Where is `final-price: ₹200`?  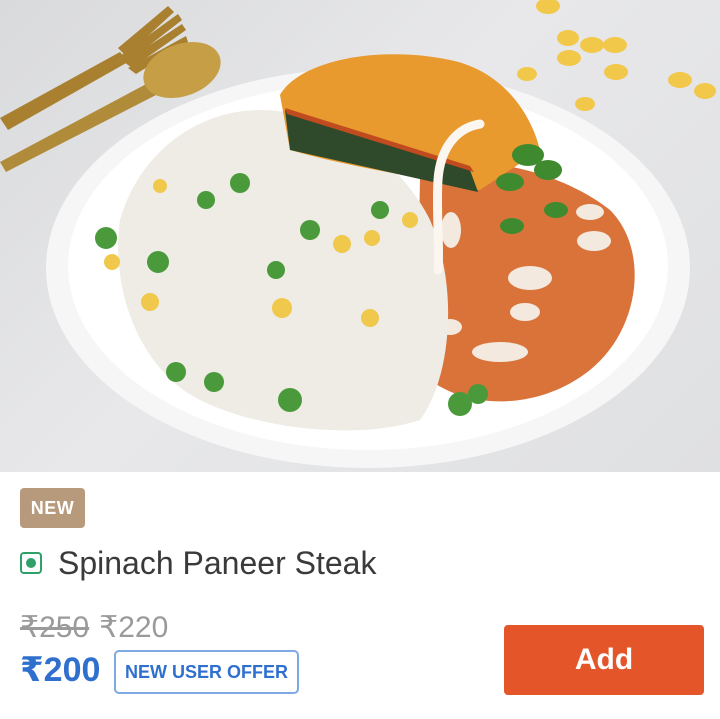
final-price: ₹200 is located at coordinates (60, 670).